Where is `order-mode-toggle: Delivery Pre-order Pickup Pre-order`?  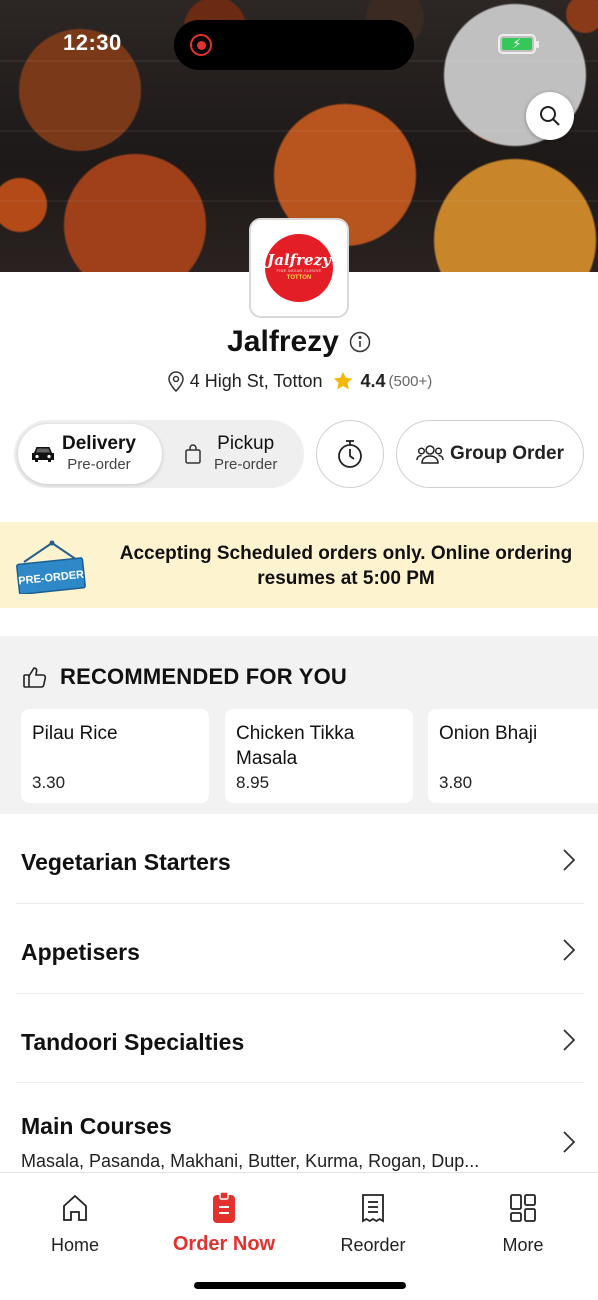 order-mode-toggle: Delivery Pre-order Pickup Pre-order is located at coordinates (159, 454).